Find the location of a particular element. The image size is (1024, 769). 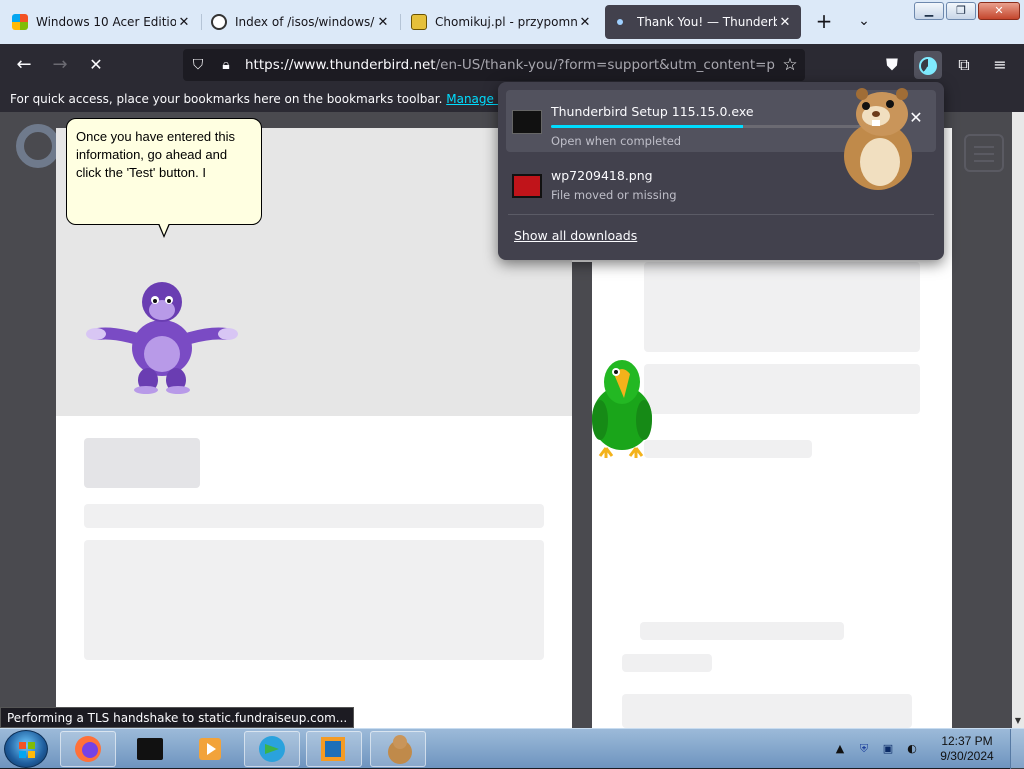

virtualbox-icon is located at coordinates (333, 749).